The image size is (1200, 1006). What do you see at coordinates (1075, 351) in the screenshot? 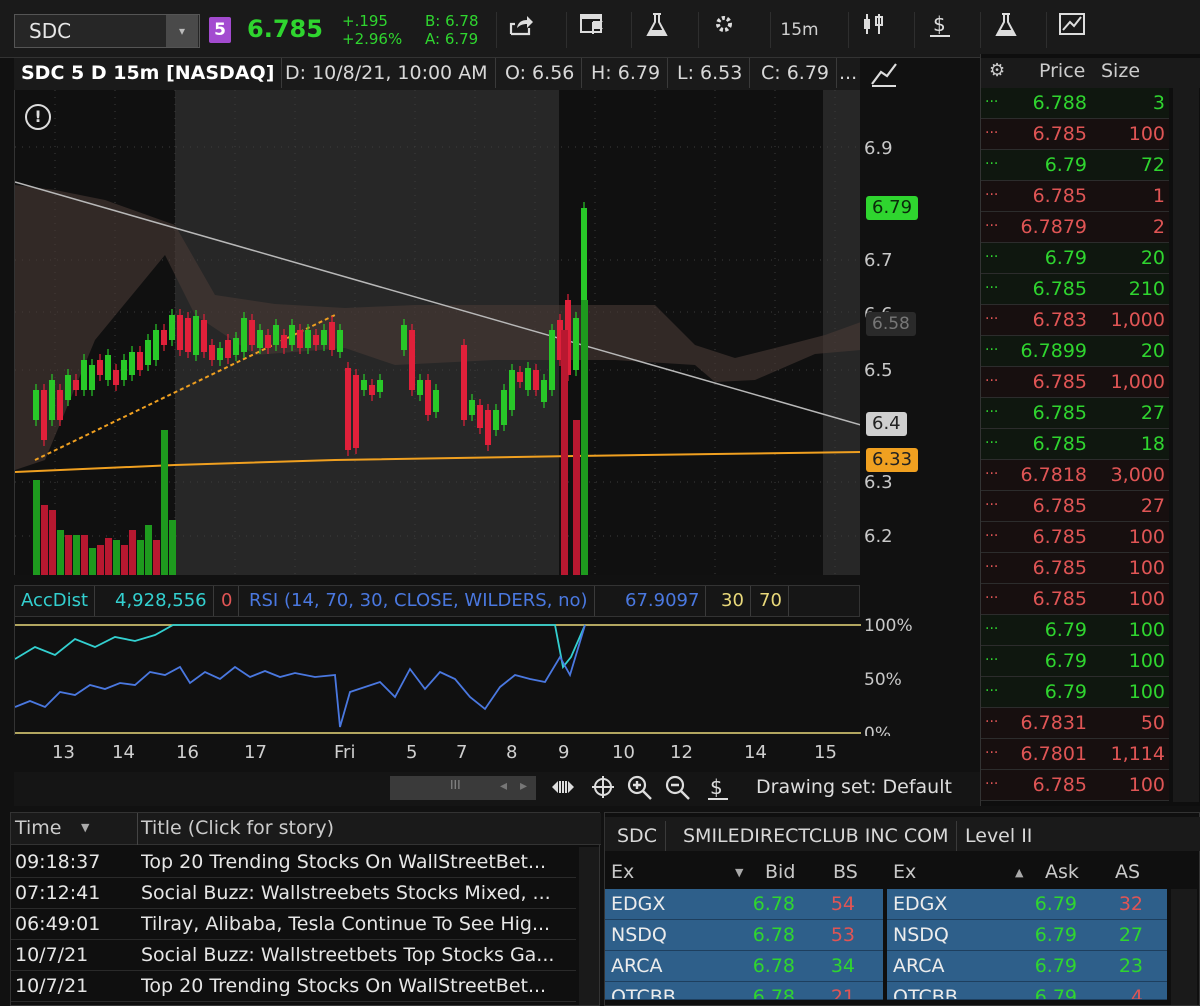
I see `time-sales-row: ... 6.7899 20` at bounding box center [1075, 351].